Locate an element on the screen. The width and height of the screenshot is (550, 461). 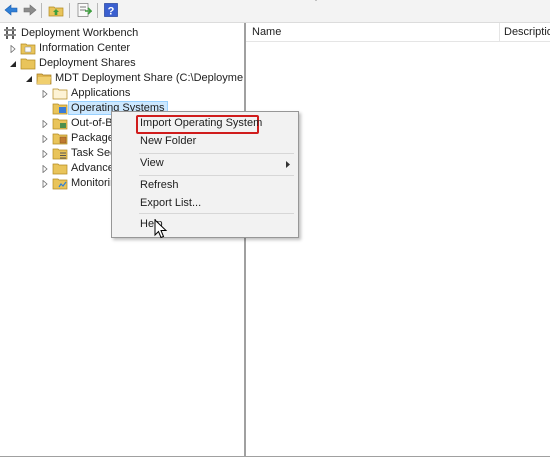
menu-item-import-operating-system: Import Operating System is located at coordinates (201, 123).